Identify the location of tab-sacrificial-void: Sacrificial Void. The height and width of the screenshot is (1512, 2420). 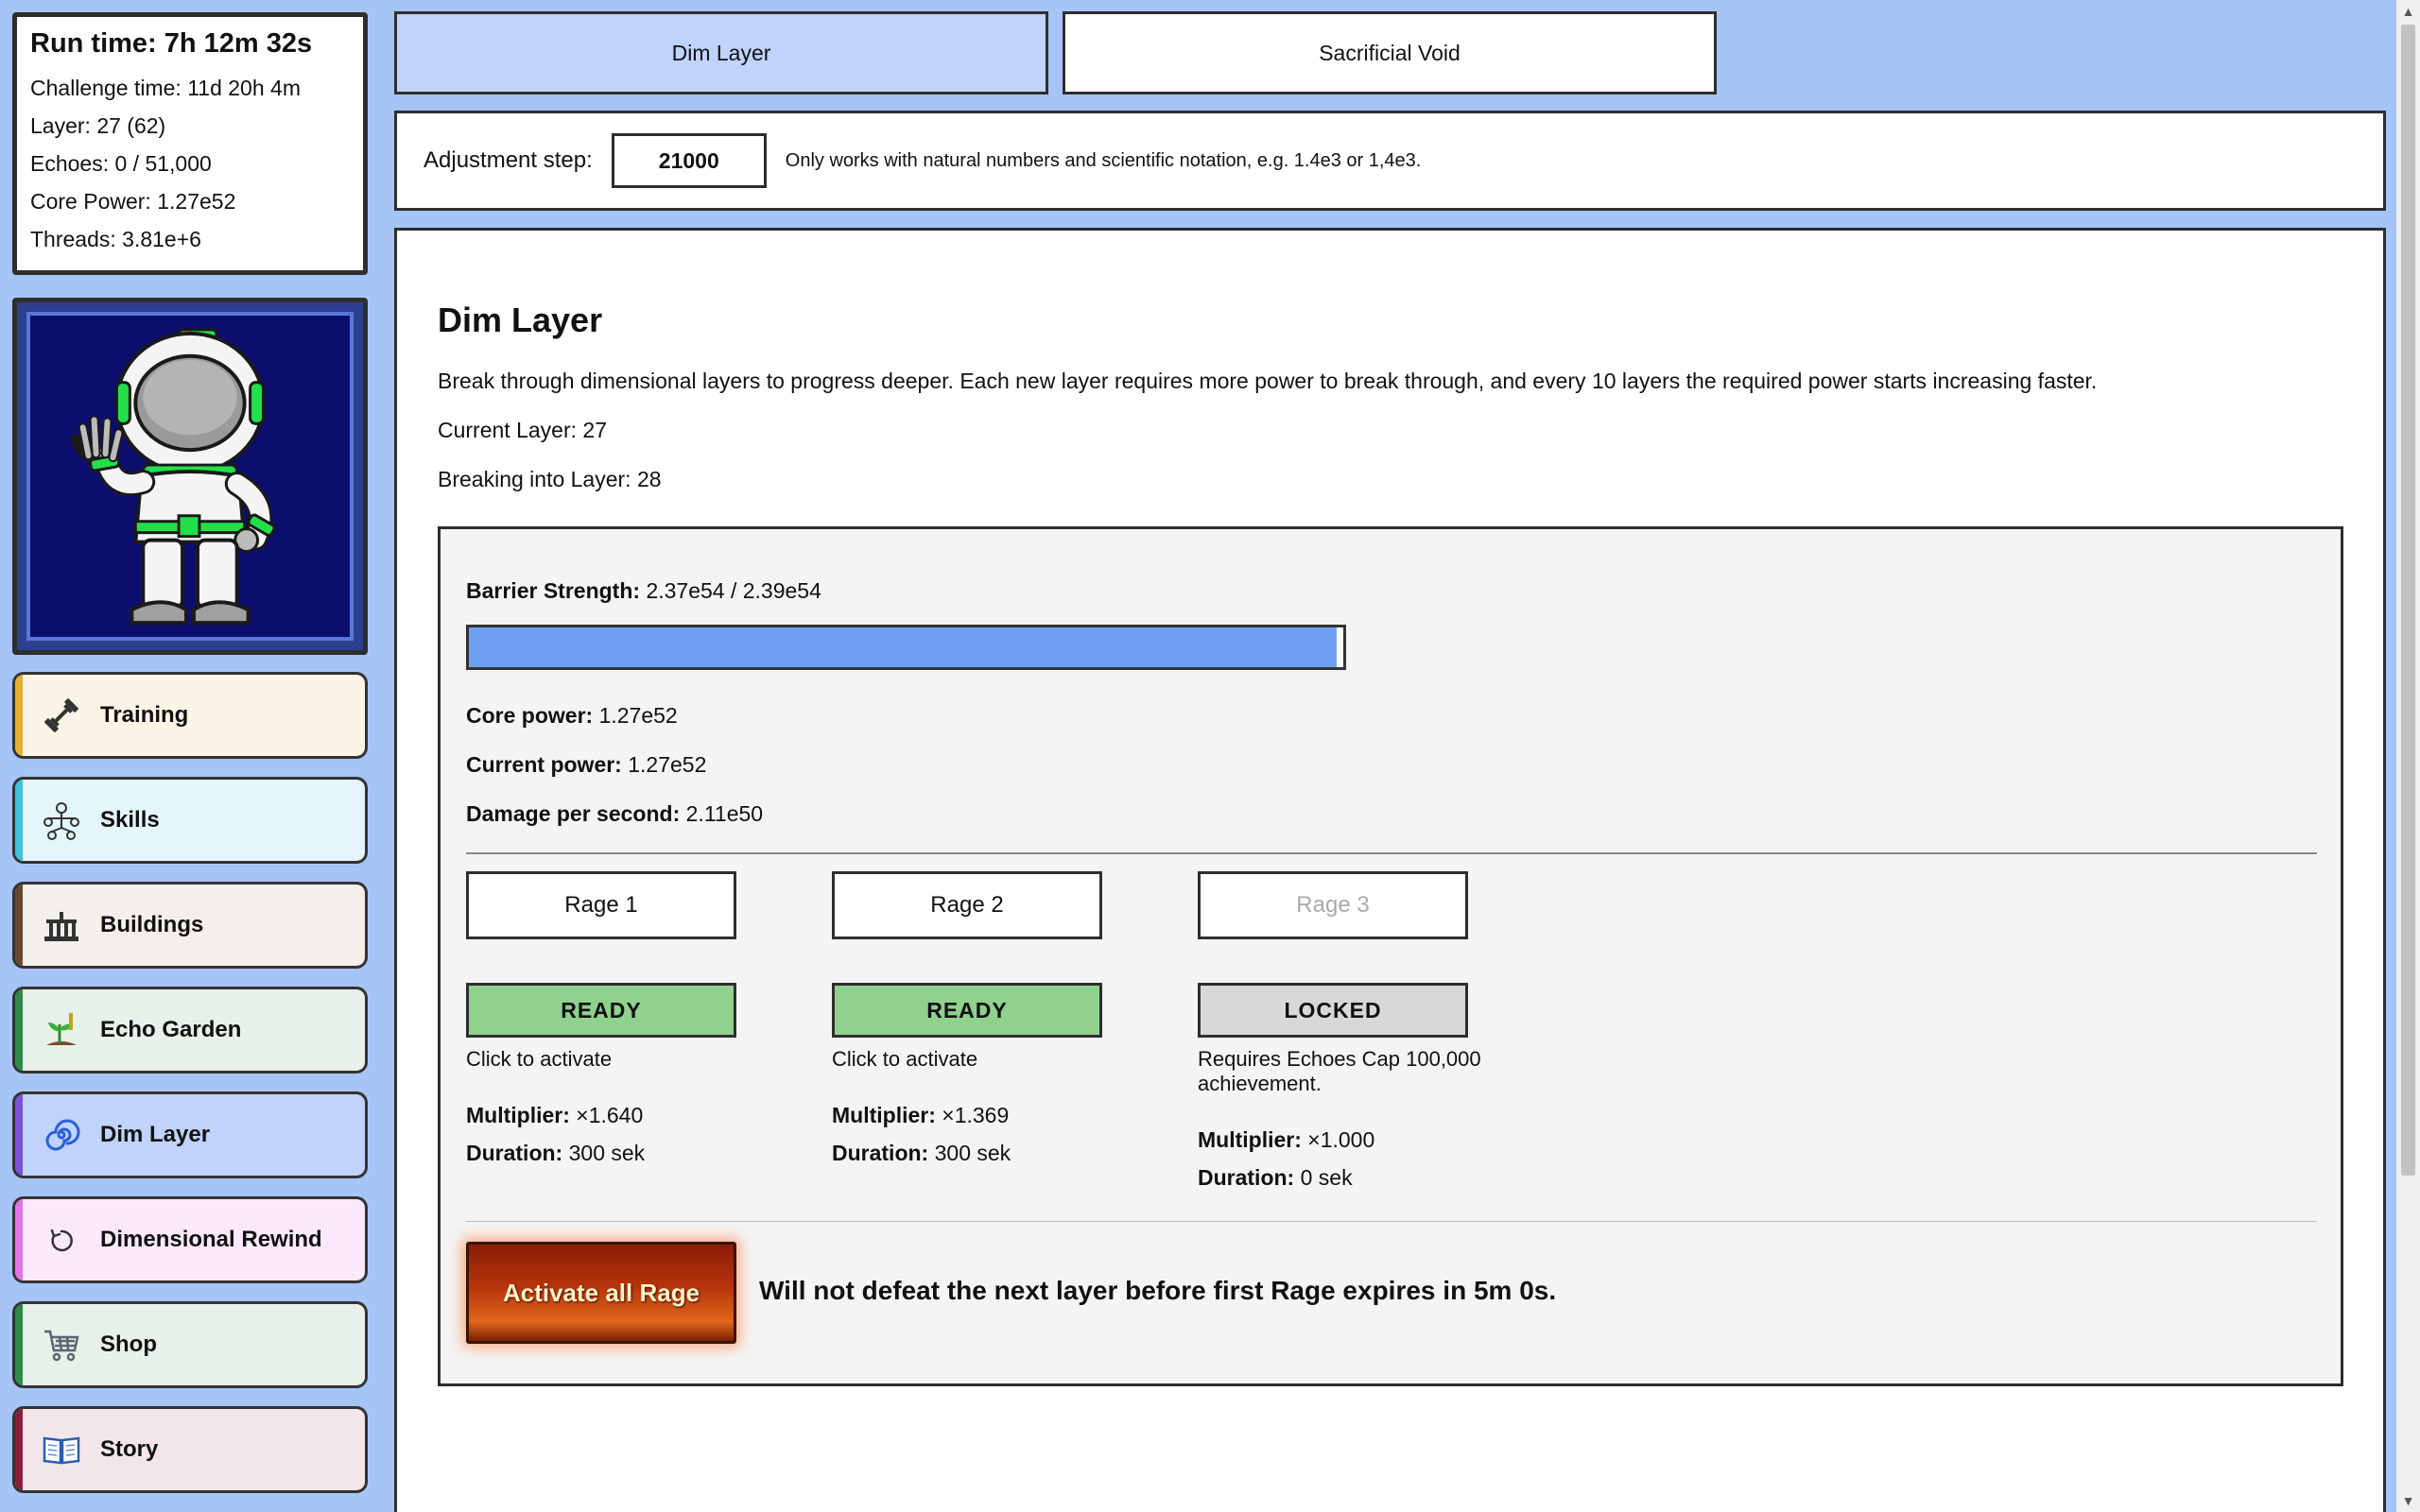
(1390, 52).